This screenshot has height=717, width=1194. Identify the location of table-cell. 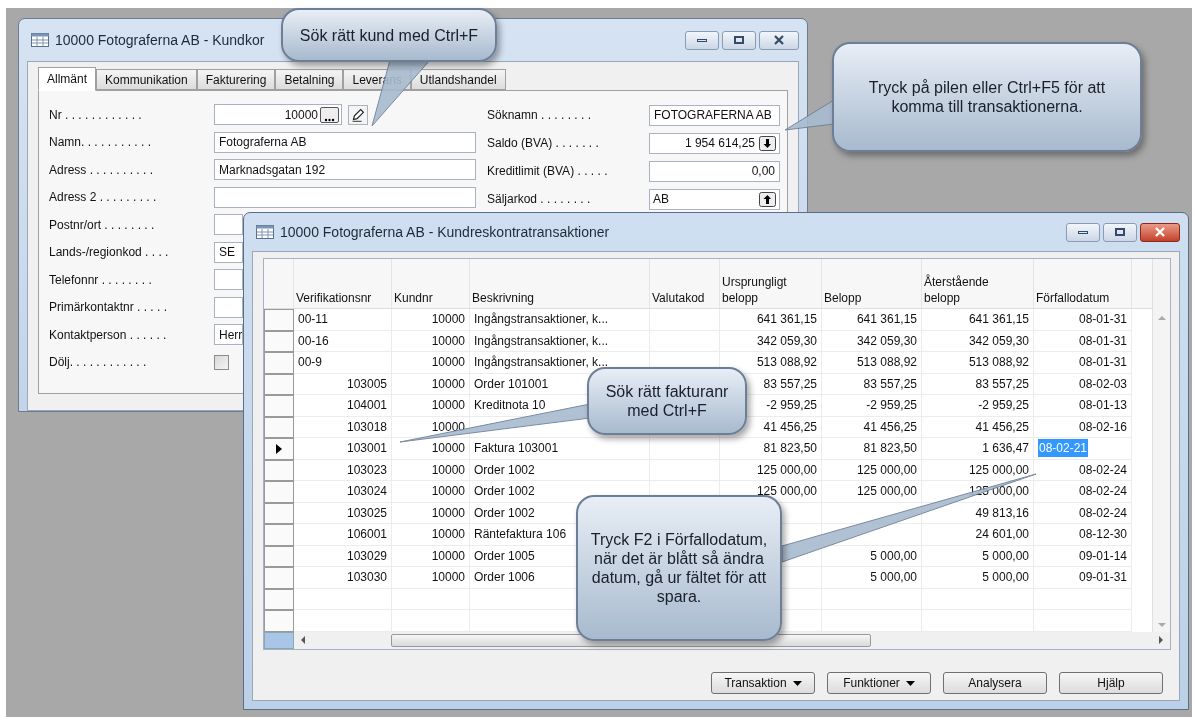
(685, 449).